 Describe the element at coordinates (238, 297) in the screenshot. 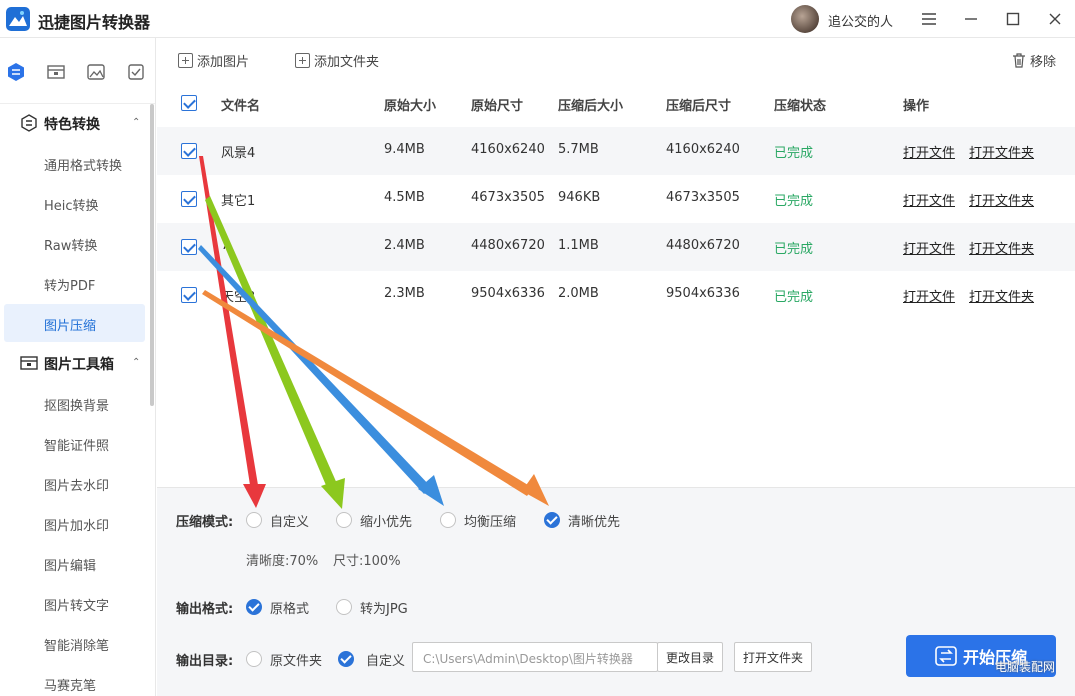

I see `cell-filename: 天空3` at that location.